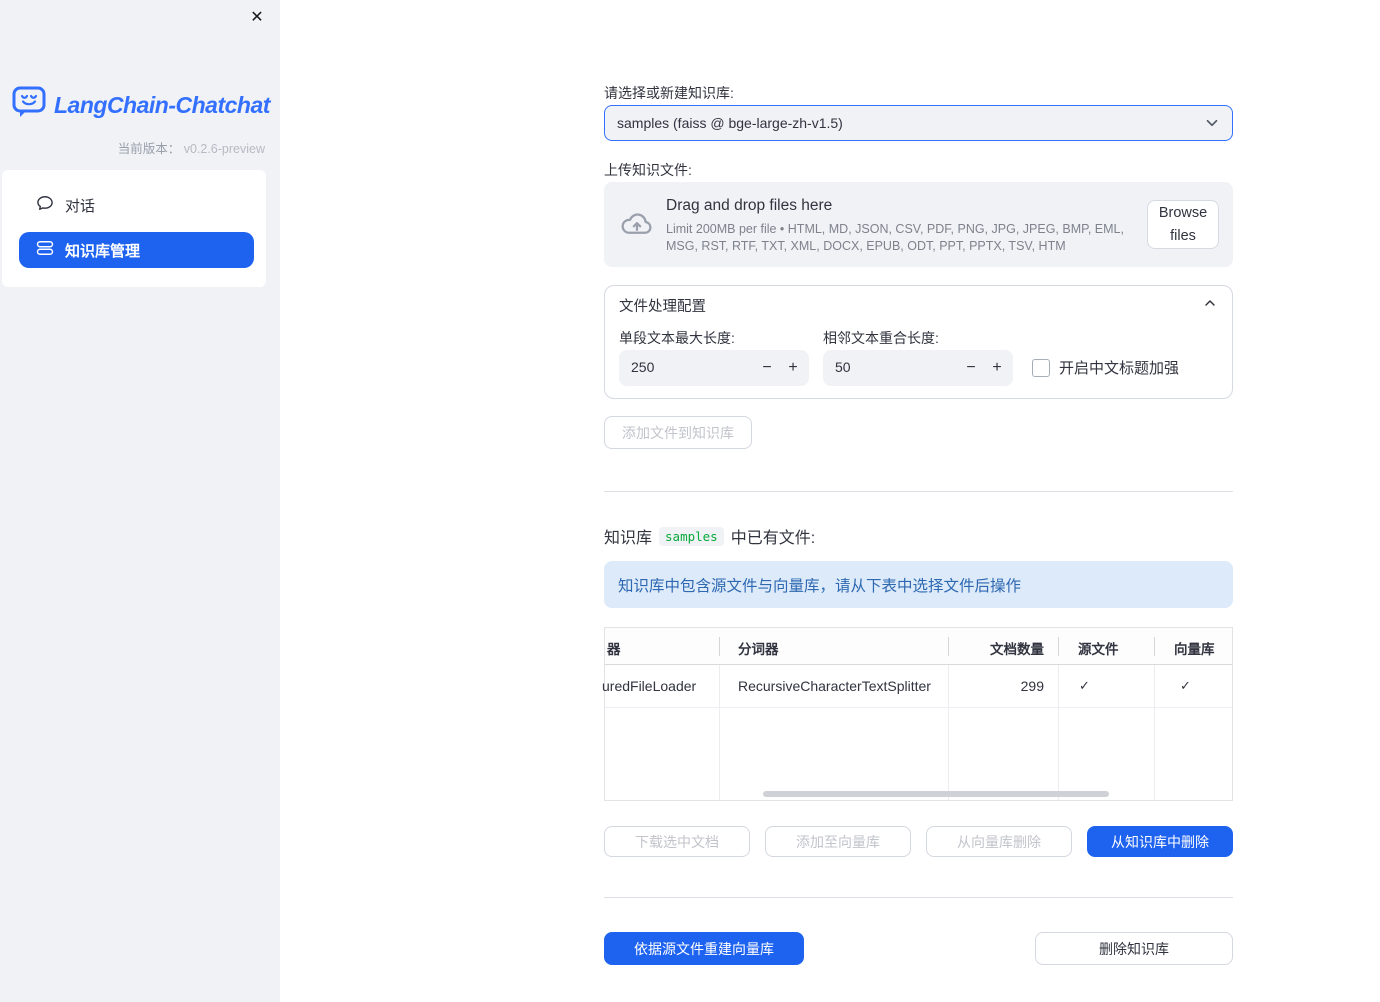 This screenshot has height=1002, width=1380. What do you see at coordinates (1160, 841) in the screenshot?
I see `delete-from-kb-button: 从知识库中删除` at bounding box center [1160, 841].